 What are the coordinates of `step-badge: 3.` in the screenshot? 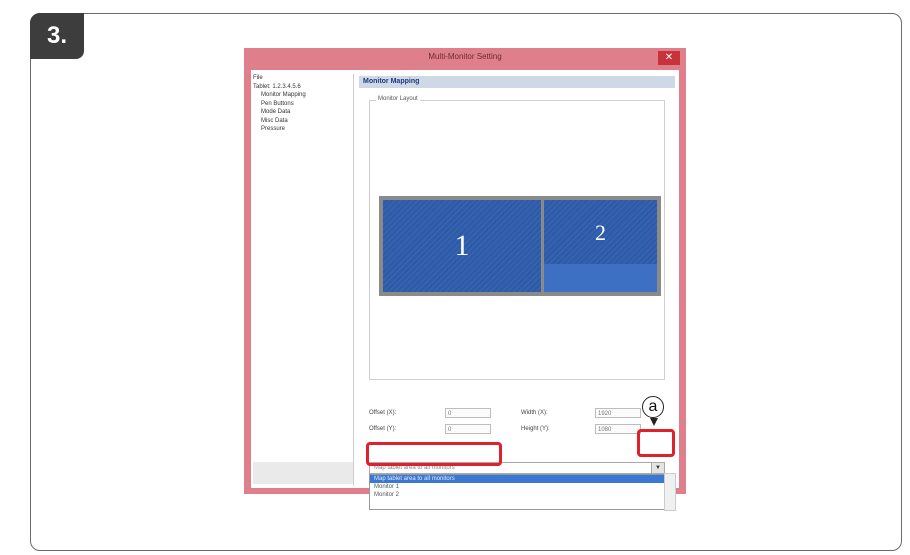 It's located at (57, 36).